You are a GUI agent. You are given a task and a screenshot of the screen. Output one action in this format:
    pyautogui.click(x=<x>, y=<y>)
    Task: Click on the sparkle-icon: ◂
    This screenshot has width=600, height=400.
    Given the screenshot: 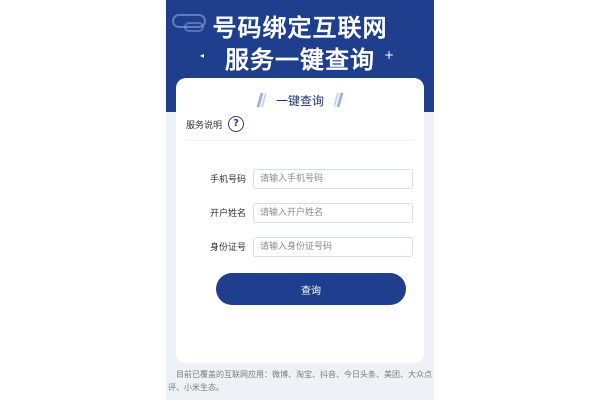 What is the action you would take?
    pyautogui.click(x=202, y=55)
    